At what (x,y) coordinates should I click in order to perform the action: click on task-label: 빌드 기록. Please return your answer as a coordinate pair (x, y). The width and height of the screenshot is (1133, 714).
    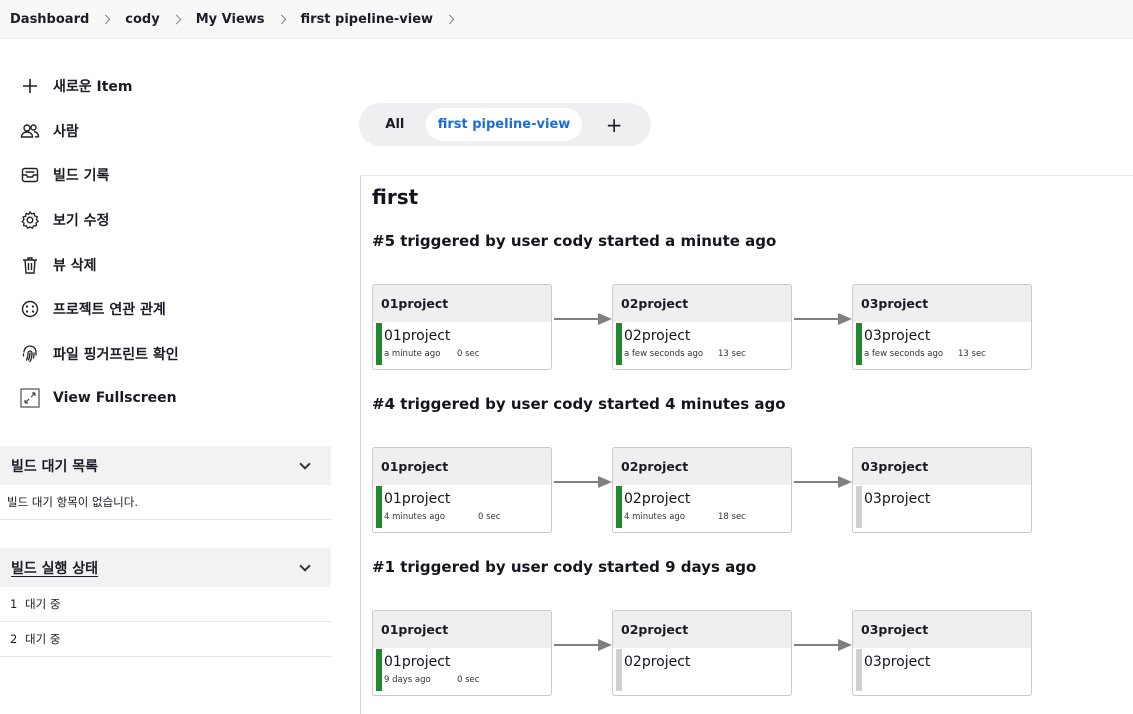
    Looking at the image, I should click on (81, 176).